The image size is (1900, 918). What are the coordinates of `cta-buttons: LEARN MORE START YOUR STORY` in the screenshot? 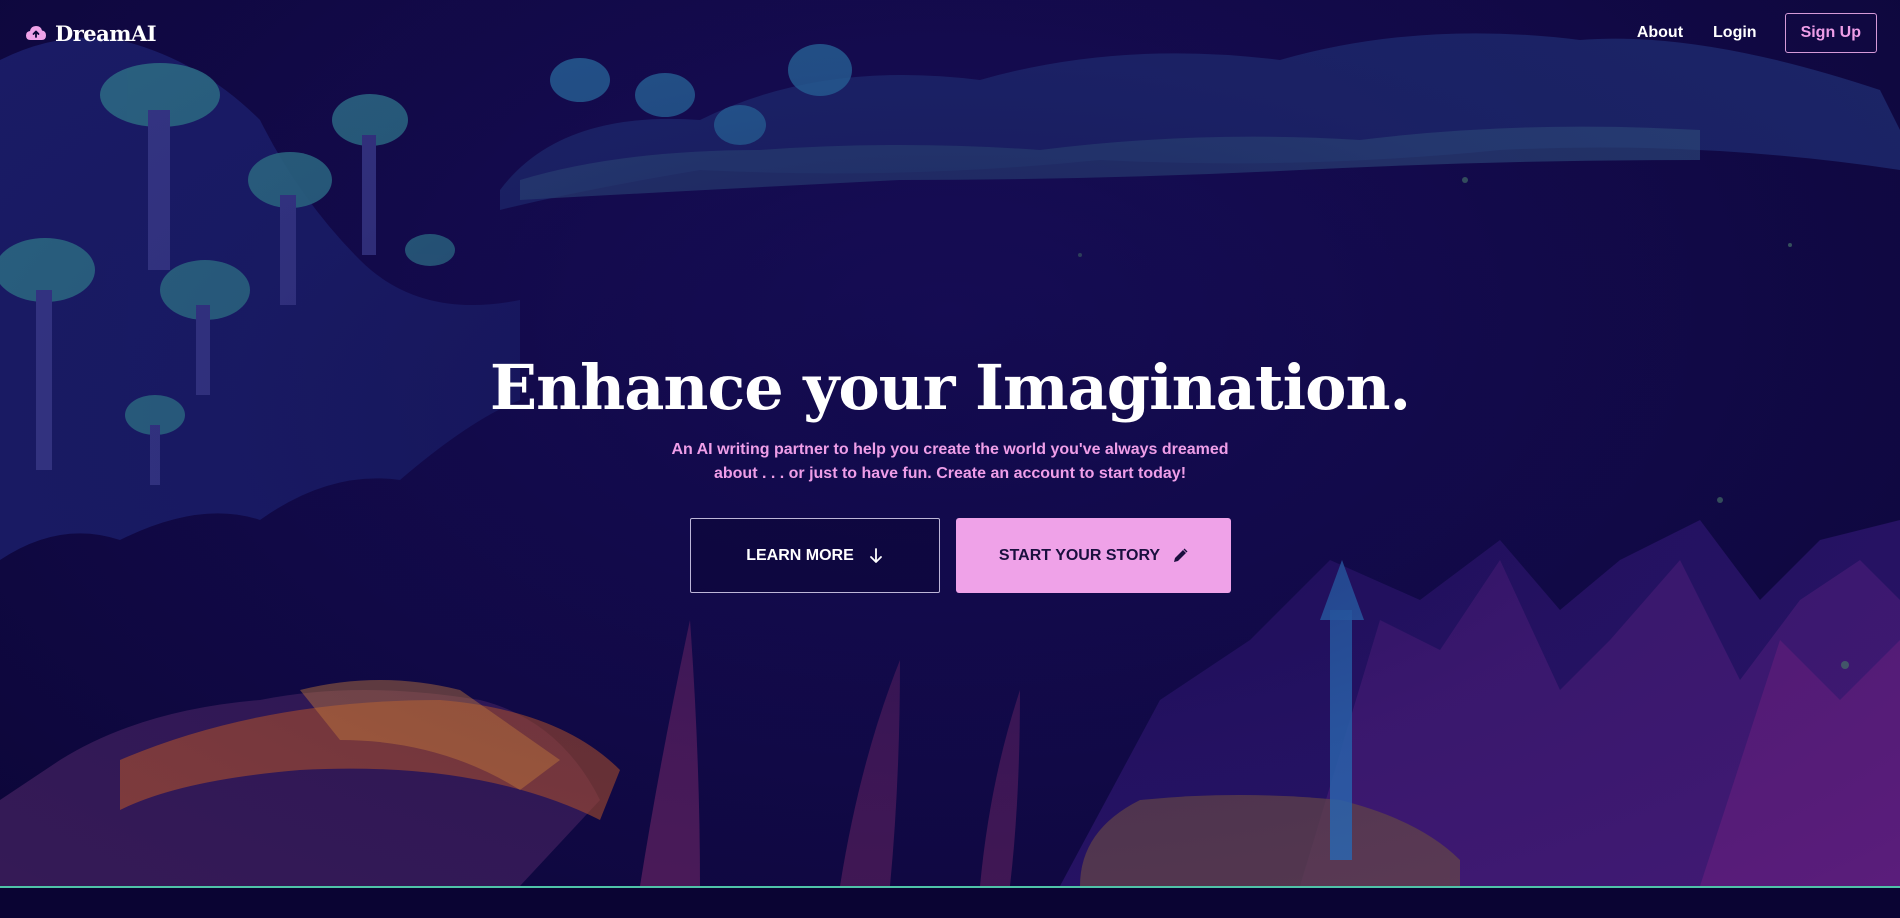 It's located at (960, 555).